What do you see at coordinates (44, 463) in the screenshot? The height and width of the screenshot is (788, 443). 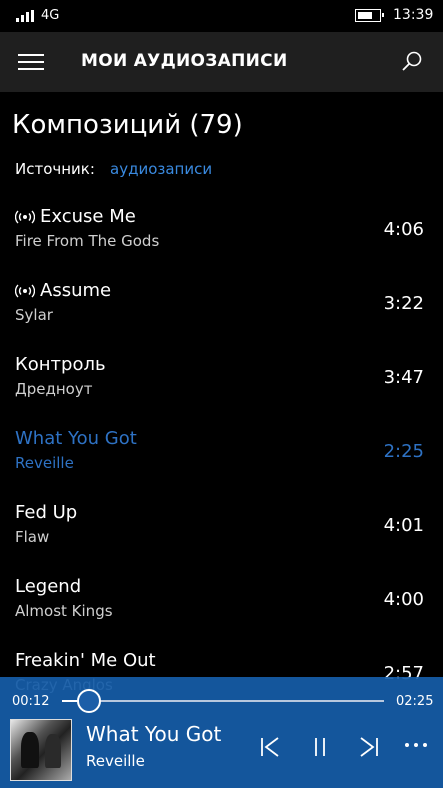 I see `track-artist: Reveille` at bounding box center [44, 463].